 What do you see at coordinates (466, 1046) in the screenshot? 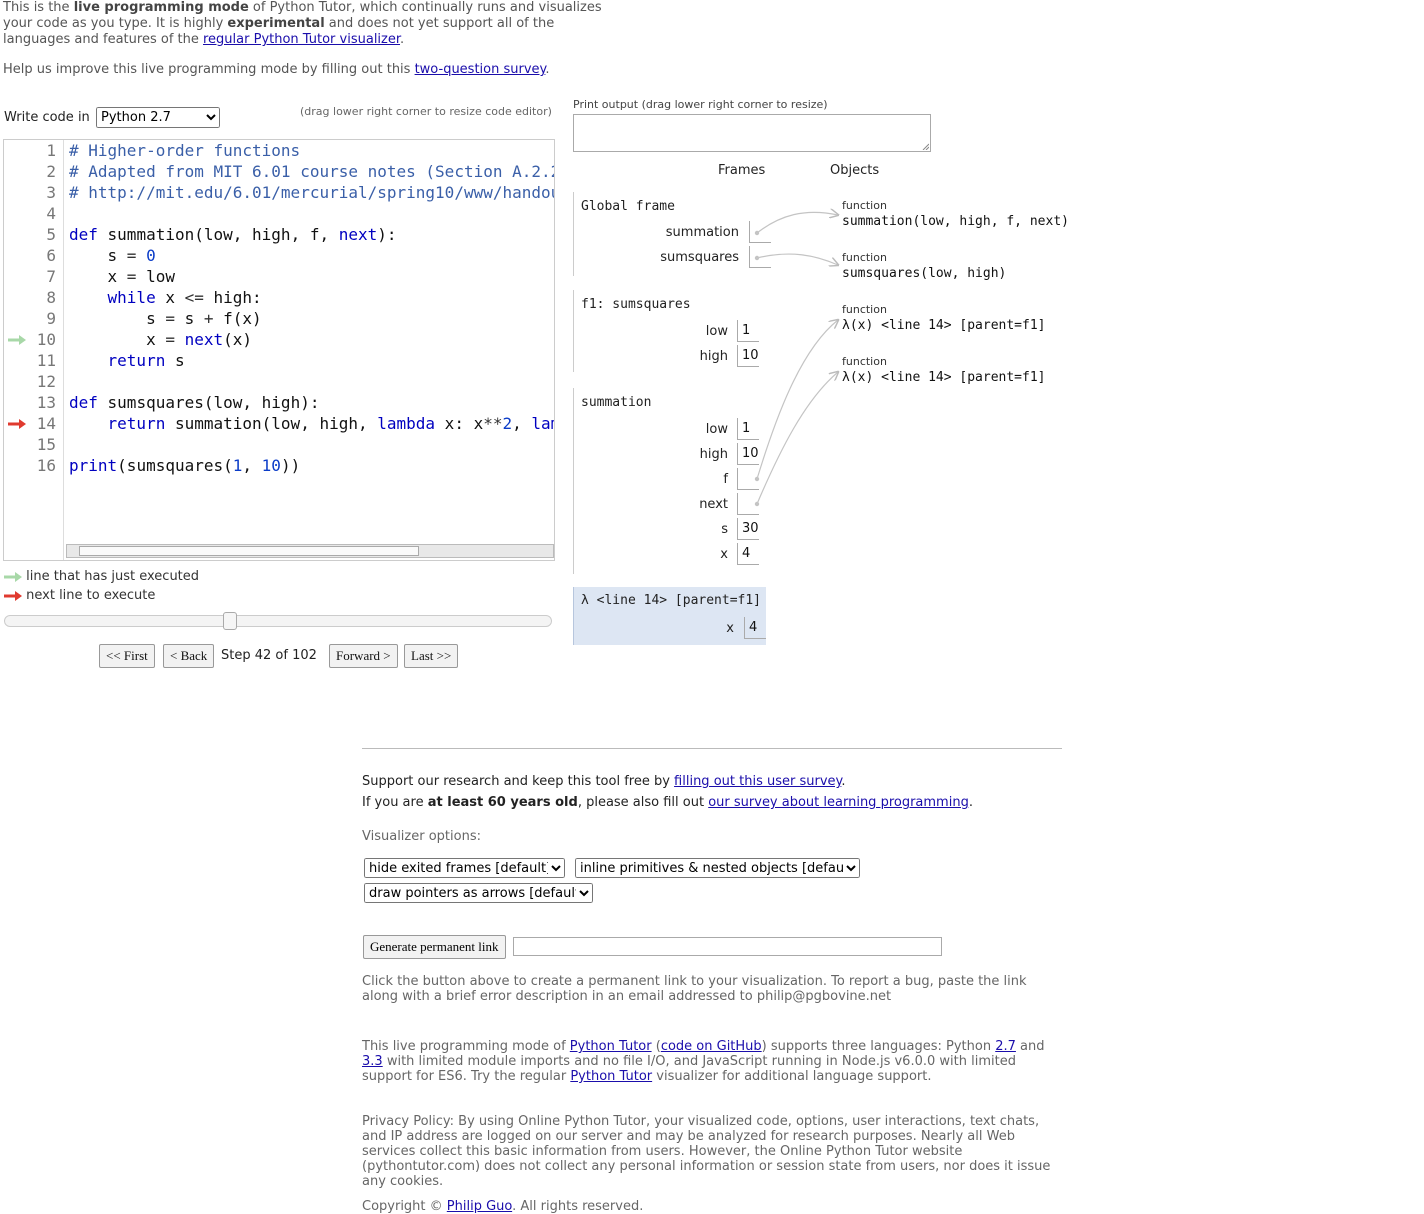
I see `lang-text: This live programming mode of` at bounding box center [466, 1046].